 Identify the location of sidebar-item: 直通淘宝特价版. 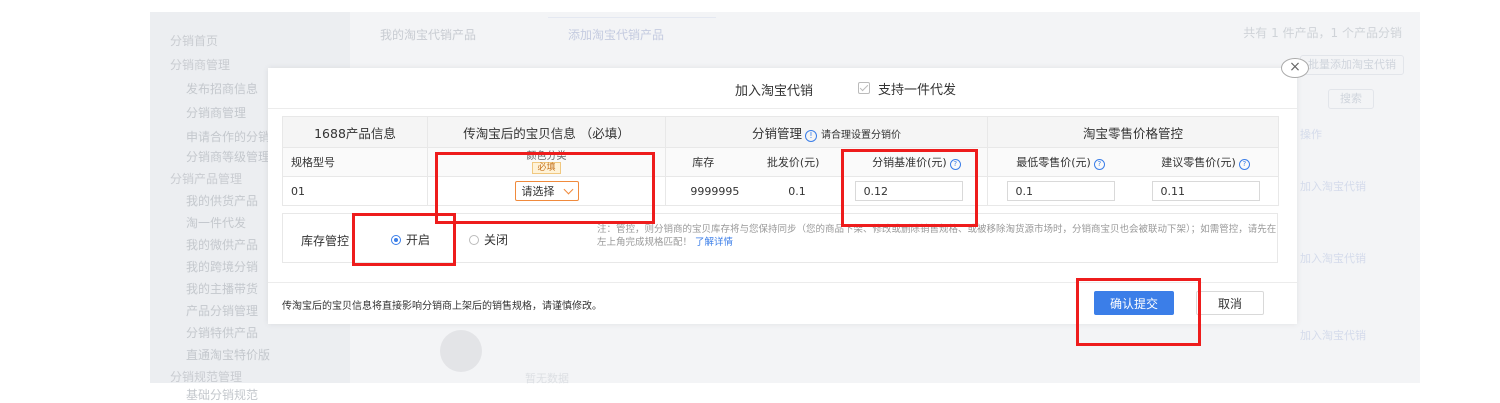
(228, 354).